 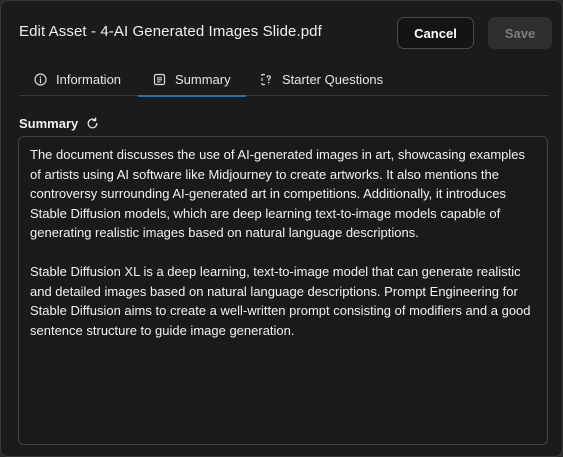 I want to click on tab-starter-questions: Starter Questions, so click(x=321, y=79).